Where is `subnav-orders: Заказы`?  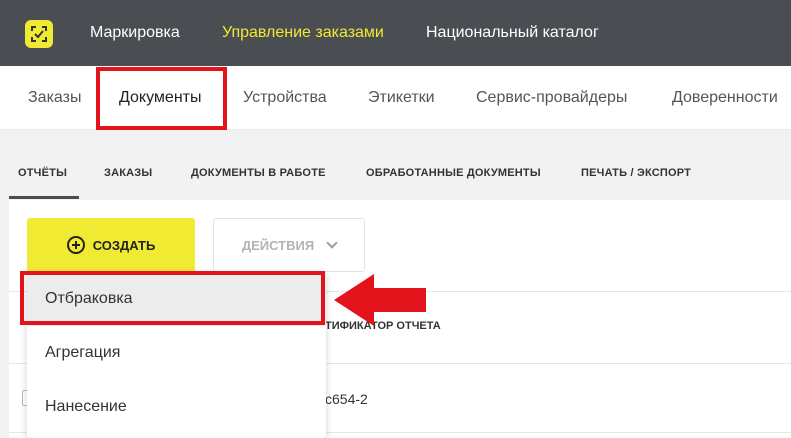
subnav-orders: Заказы is located at coordinates (54, 98).